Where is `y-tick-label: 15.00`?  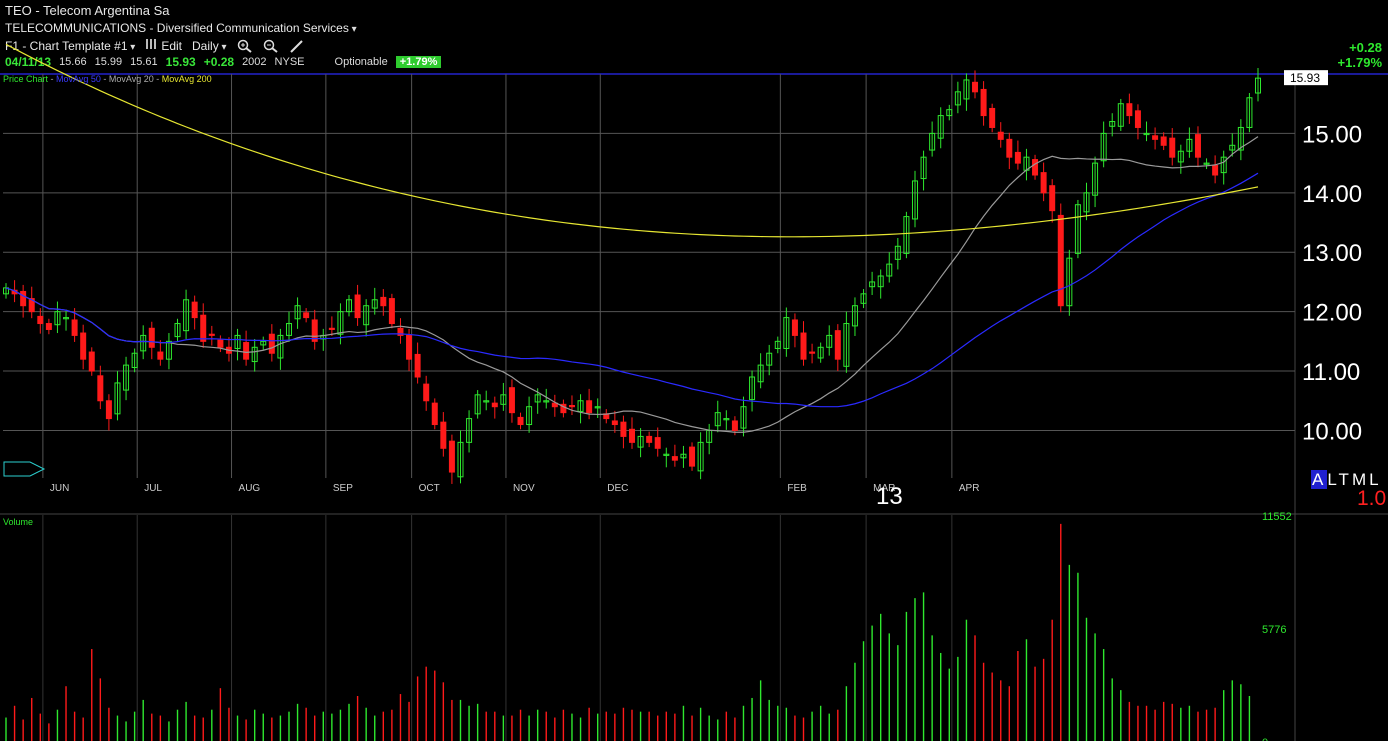 y-tick-label: 15.00 is located at coordinates (1332, 134).